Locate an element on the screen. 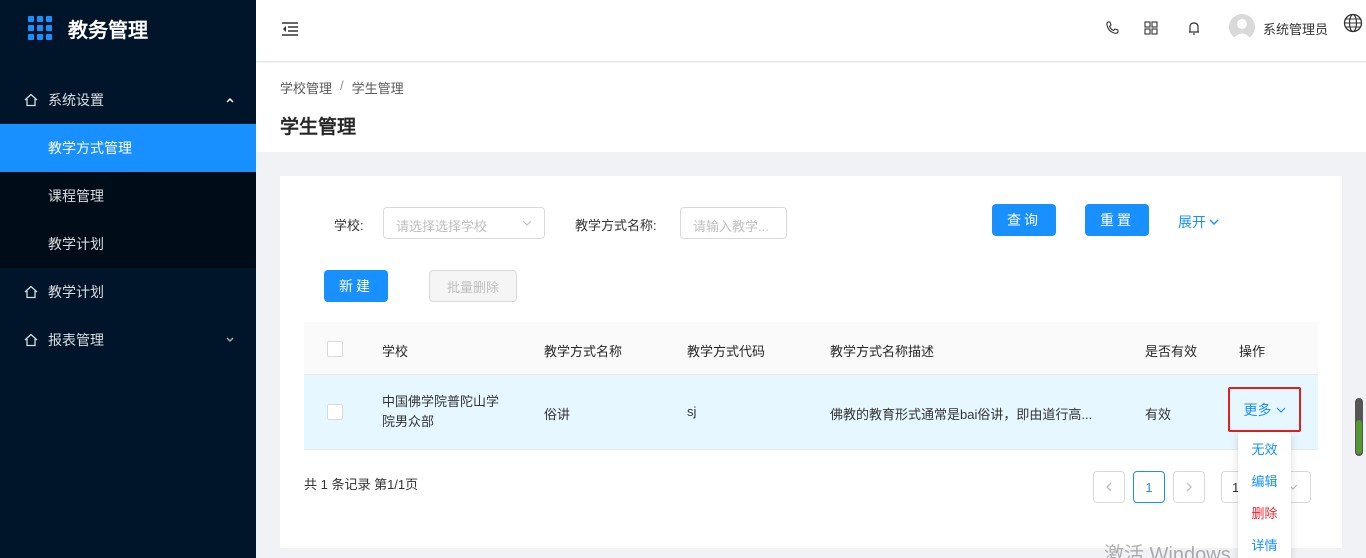 The width and height of the screenshot is (1366, 558). sidebar-item-teaching-plan-sub: 教学计划 is located at coordinates (128, 244).